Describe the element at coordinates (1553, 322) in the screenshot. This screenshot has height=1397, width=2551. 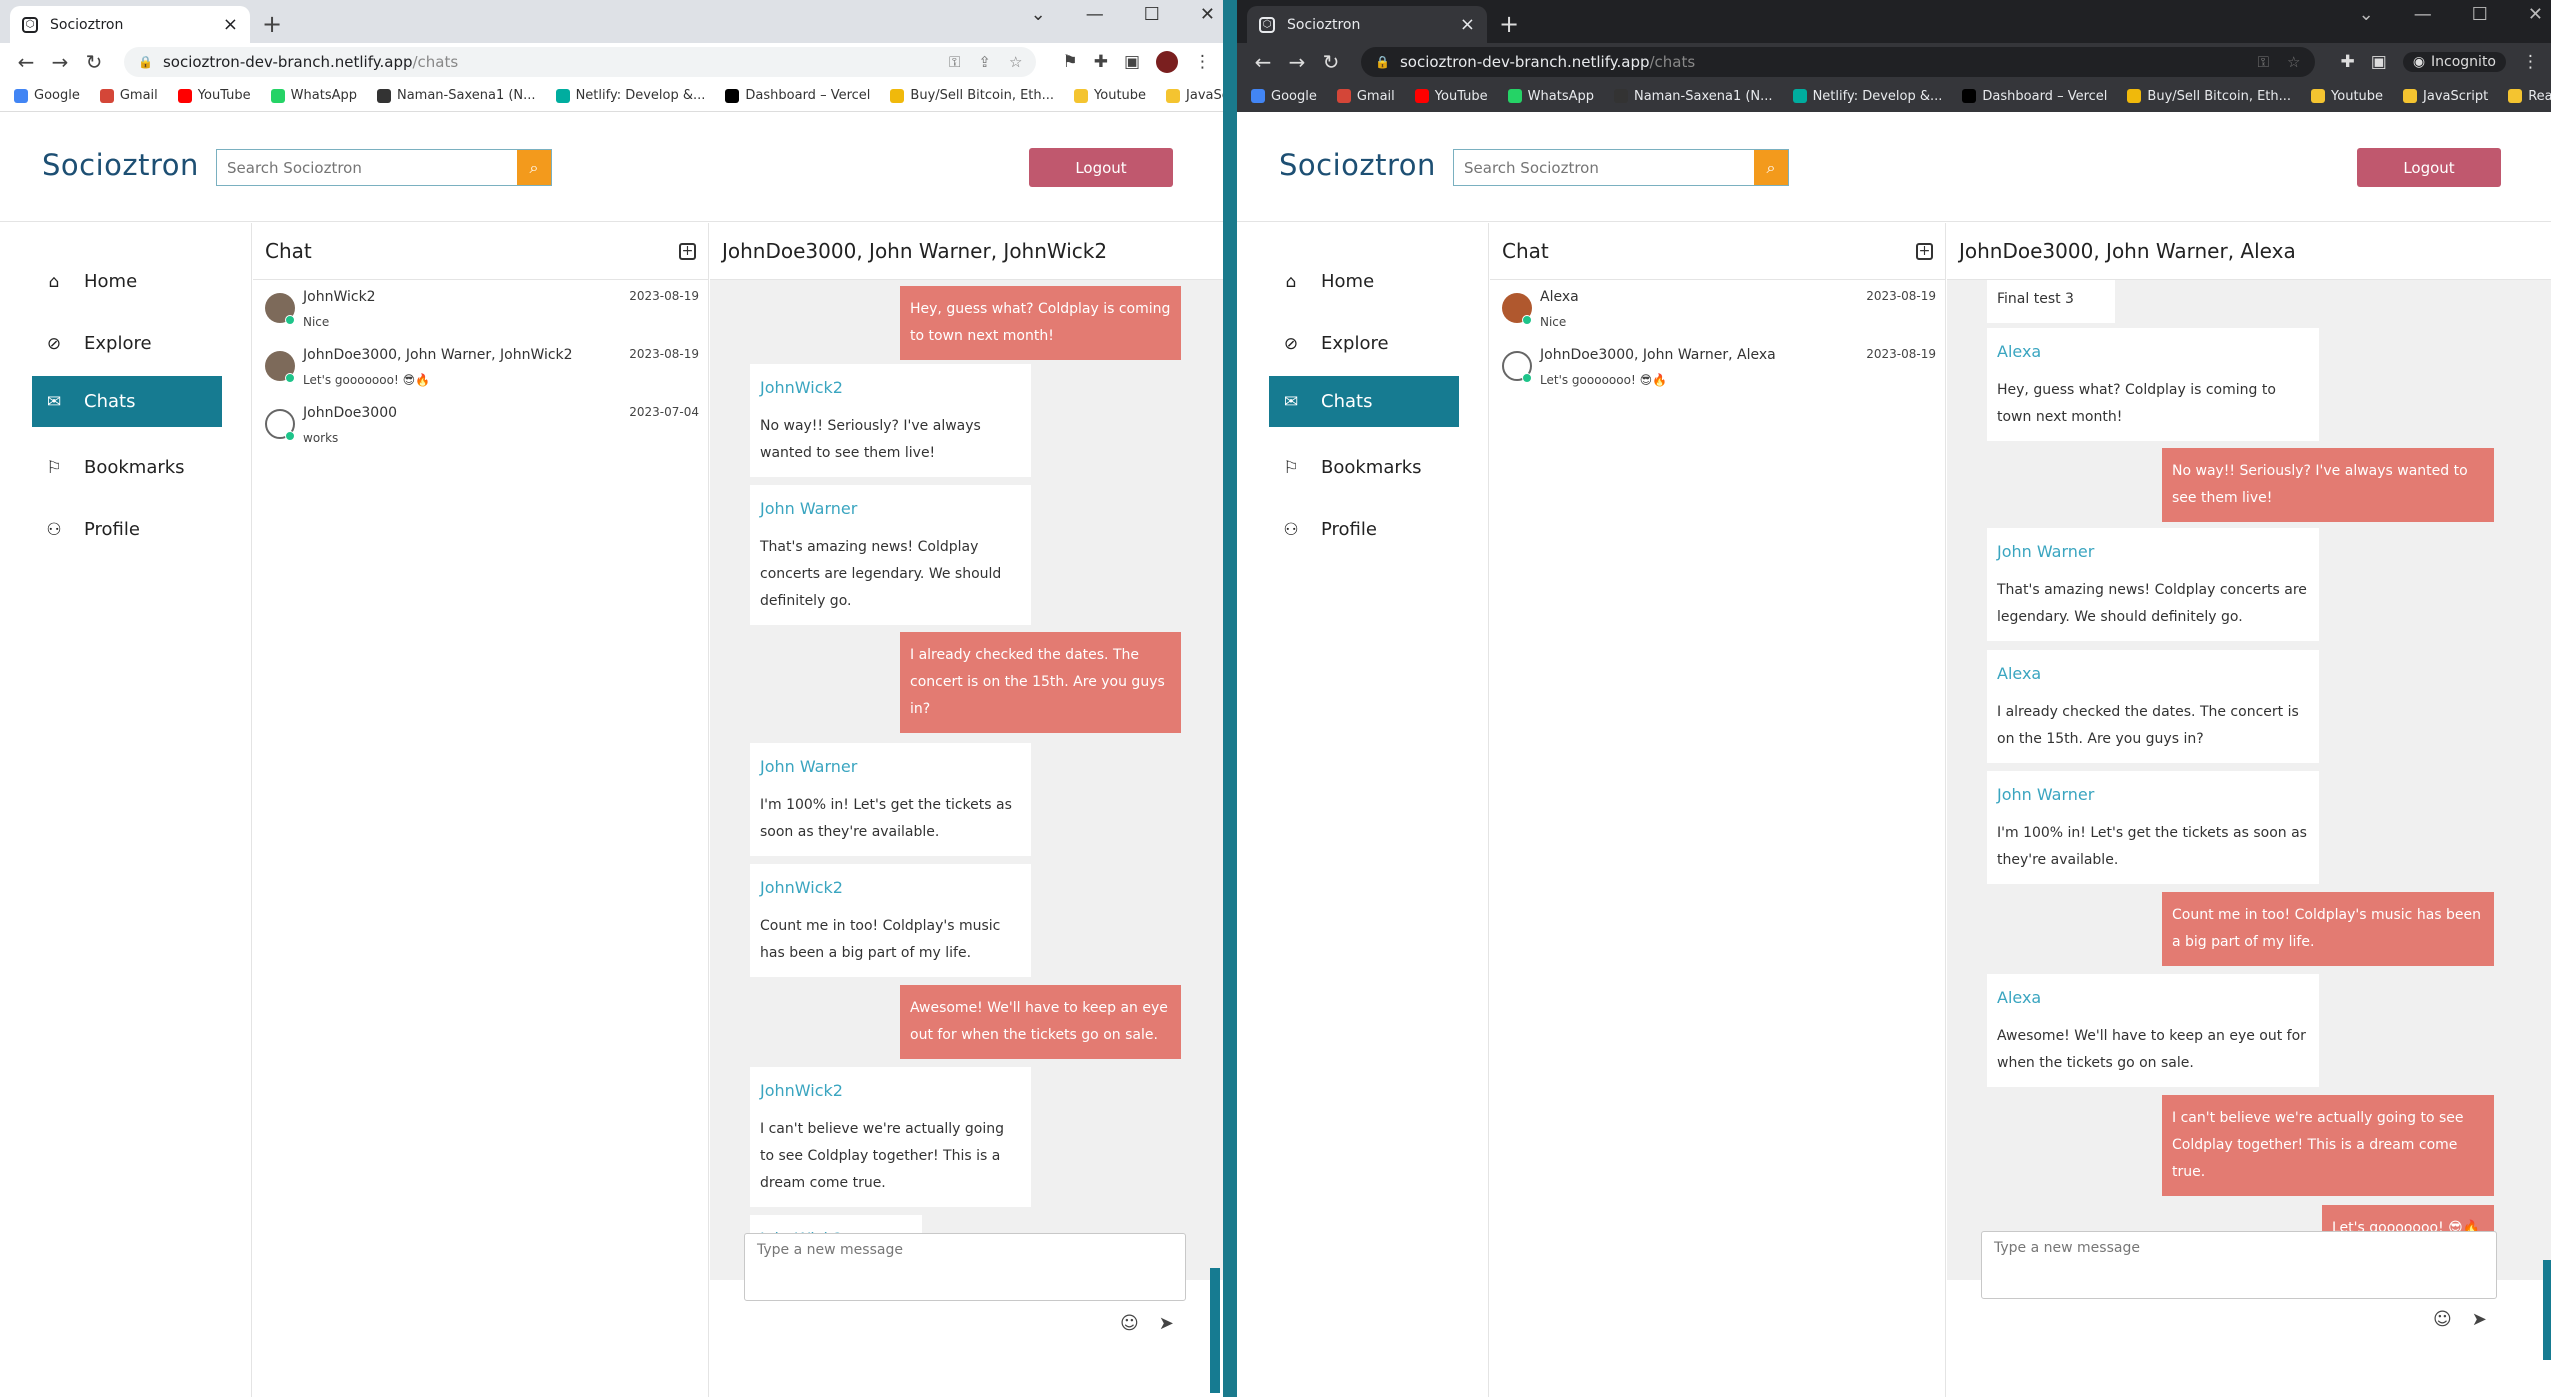
I see `chat-preview: Nice` at that location.